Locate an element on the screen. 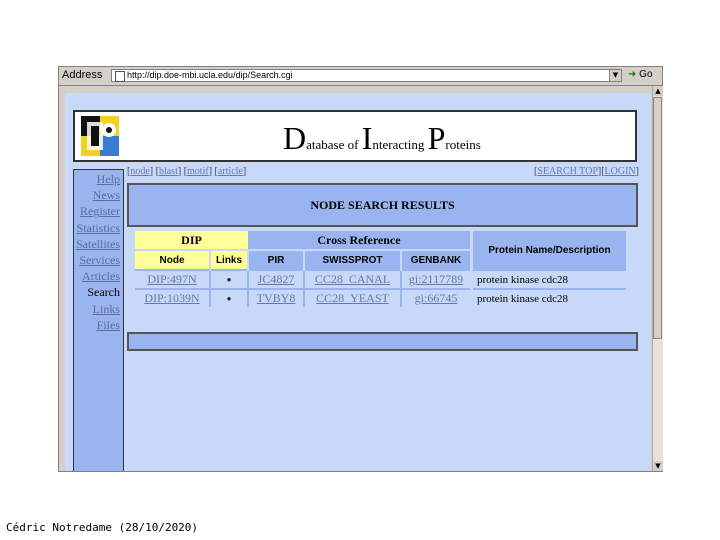 The height and width of the screenshot is (540, 720). title-letter-p: P is located at coordinates (436, 138).